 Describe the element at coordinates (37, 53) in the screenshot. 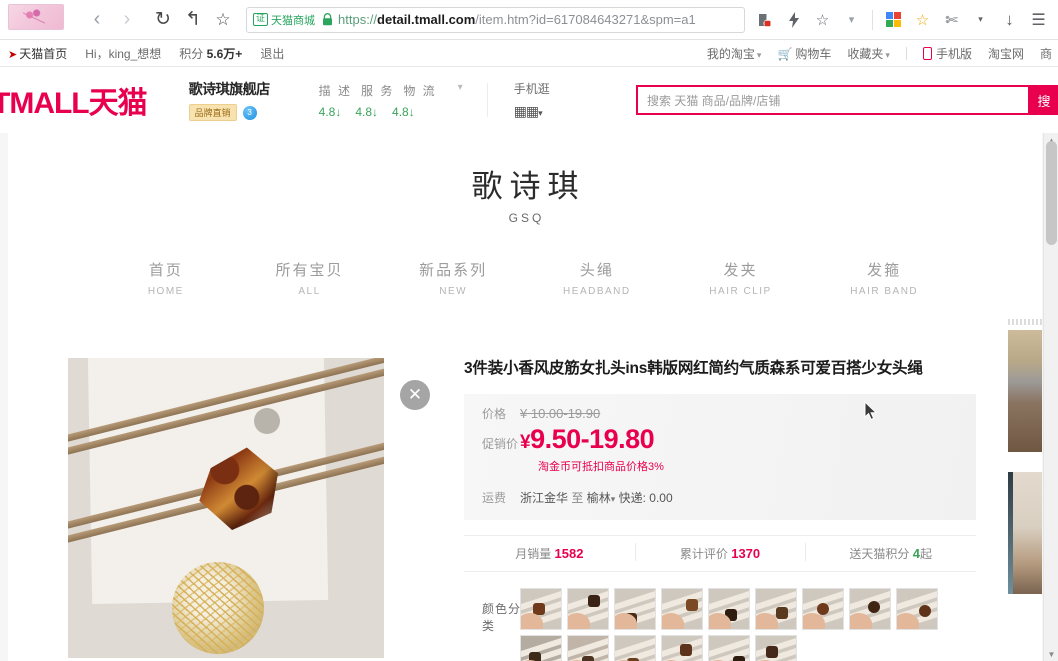

I see `tmall-home-link: ➤ 天猫首页` at that location.